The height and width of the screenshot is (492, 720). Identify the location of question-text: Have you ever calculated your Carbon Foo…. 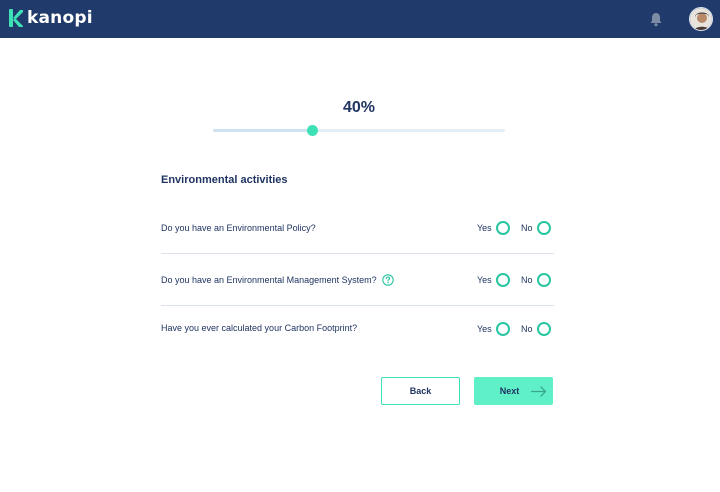
(259, 328).